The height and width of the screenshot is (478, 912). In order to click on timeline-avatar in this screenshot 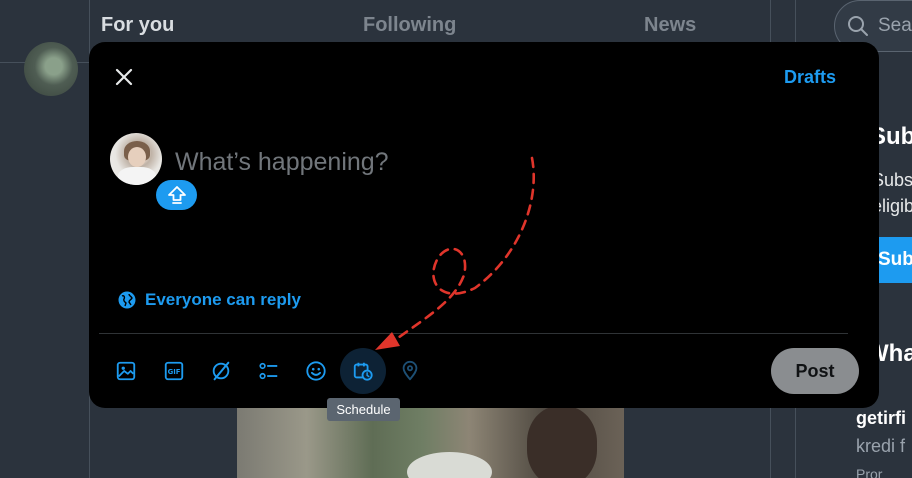, I will do `click(51, 69)`.